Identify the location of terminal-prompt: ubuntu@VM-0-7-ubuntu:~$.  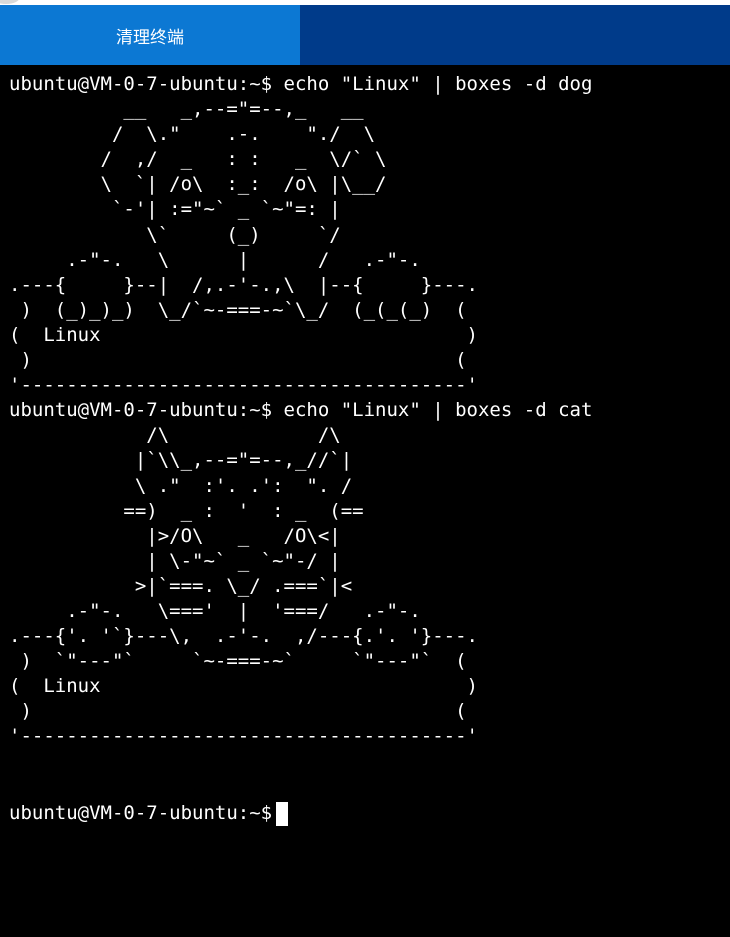
(141, 813).